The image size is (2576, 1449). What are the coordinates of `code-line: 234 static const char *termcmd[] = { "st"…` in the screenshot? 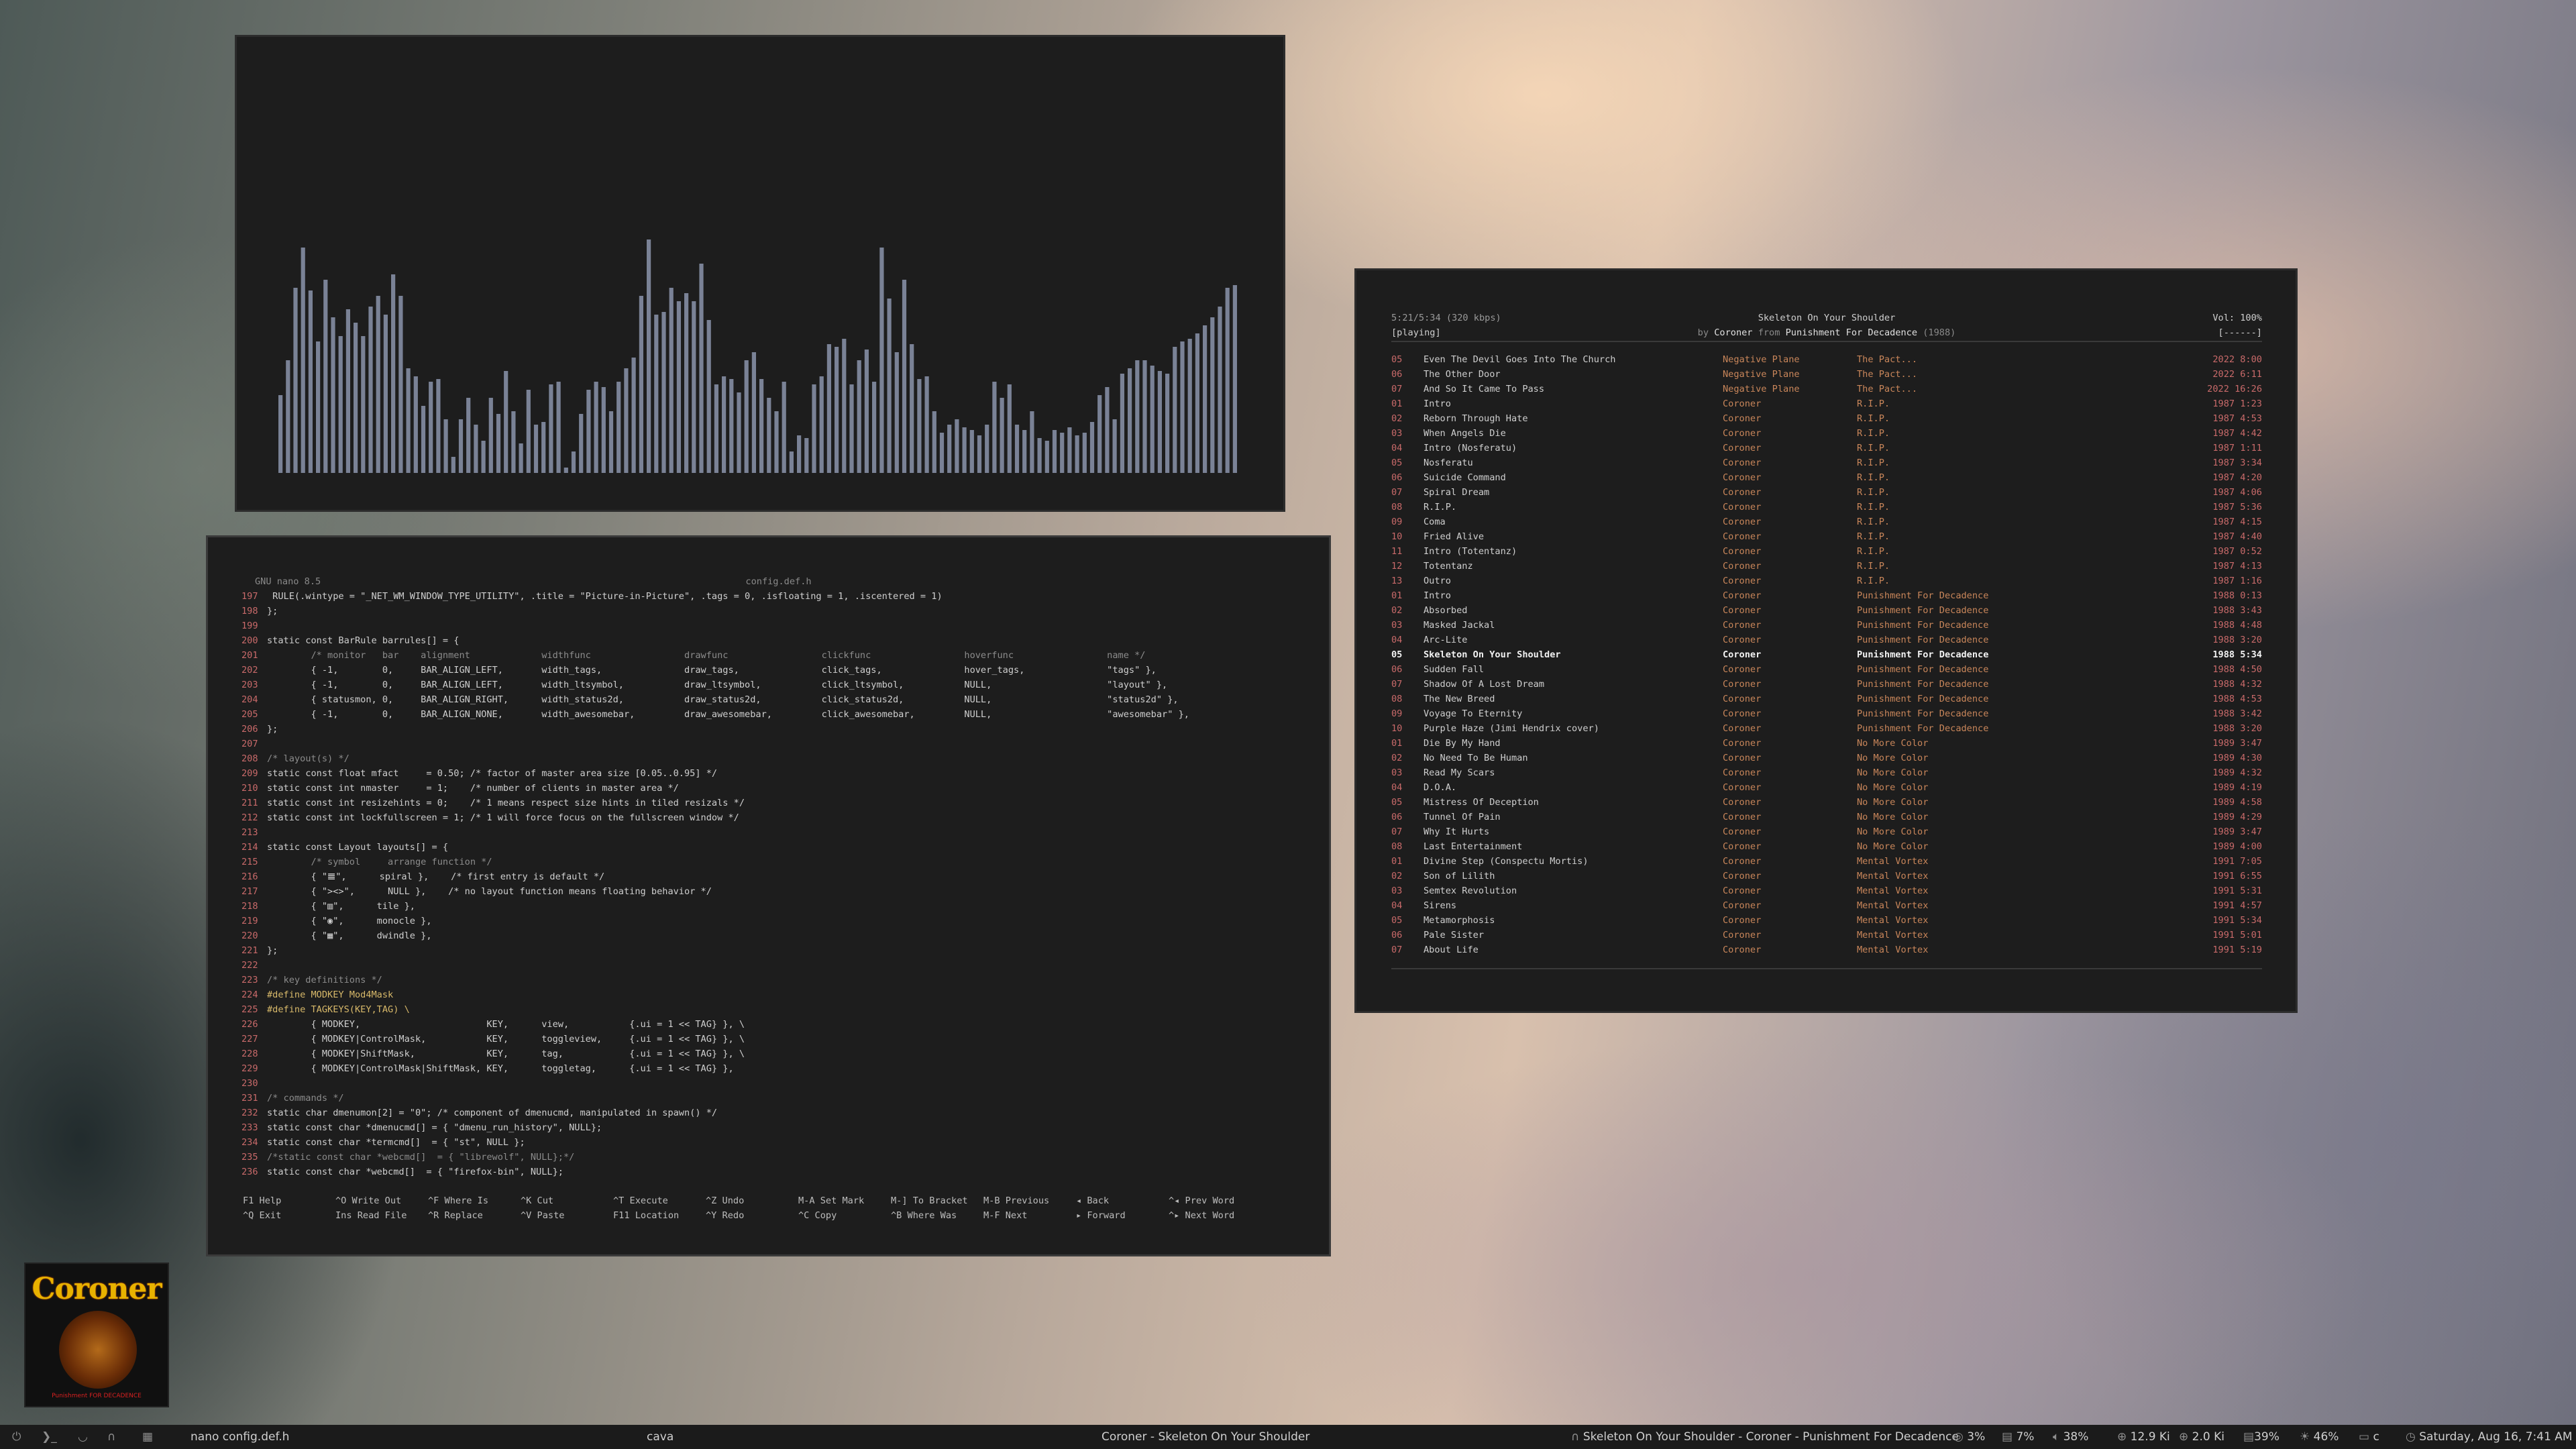 It's located at (715, 1142).